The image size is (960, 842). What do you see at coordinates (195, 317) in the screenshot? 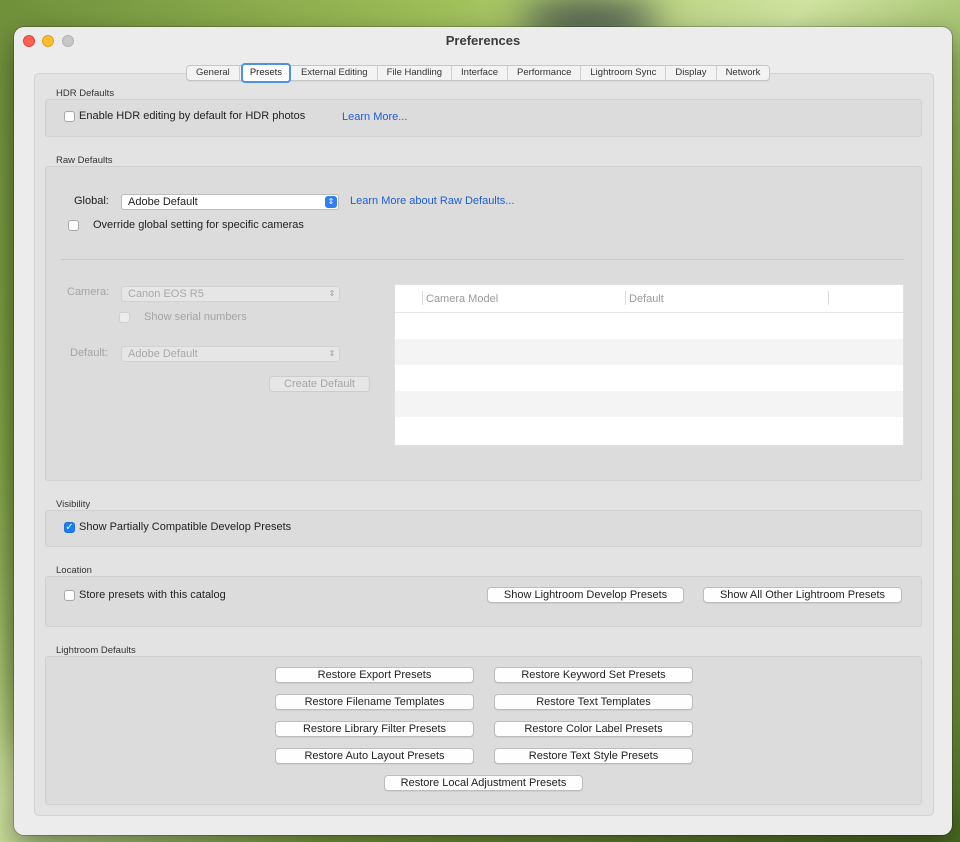
I see `serial-numbers-label: Show serial numbers` at bounding box center [195, 317].